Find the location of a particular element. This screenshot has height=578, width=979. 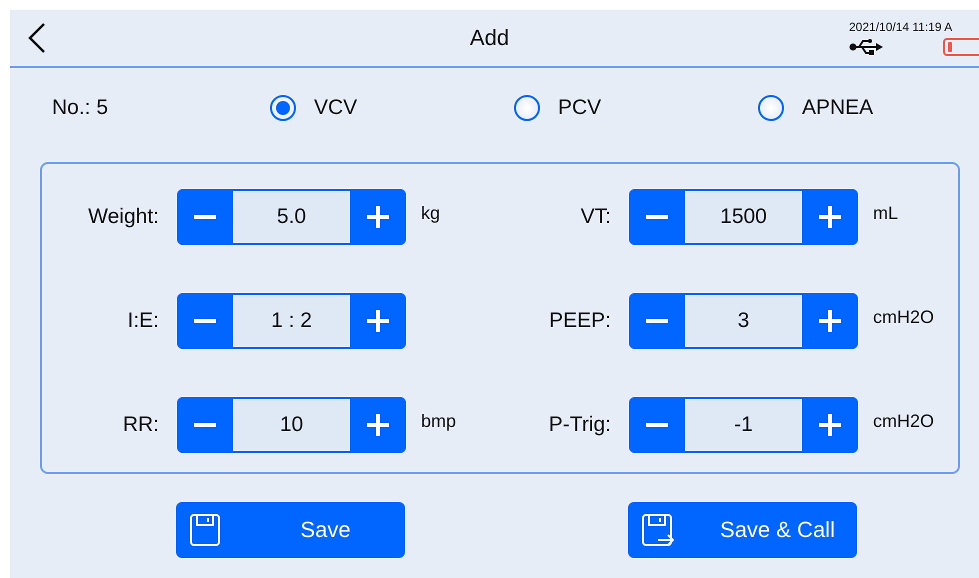

parameter-stepper: -1 is located at coordinates (743, 425).